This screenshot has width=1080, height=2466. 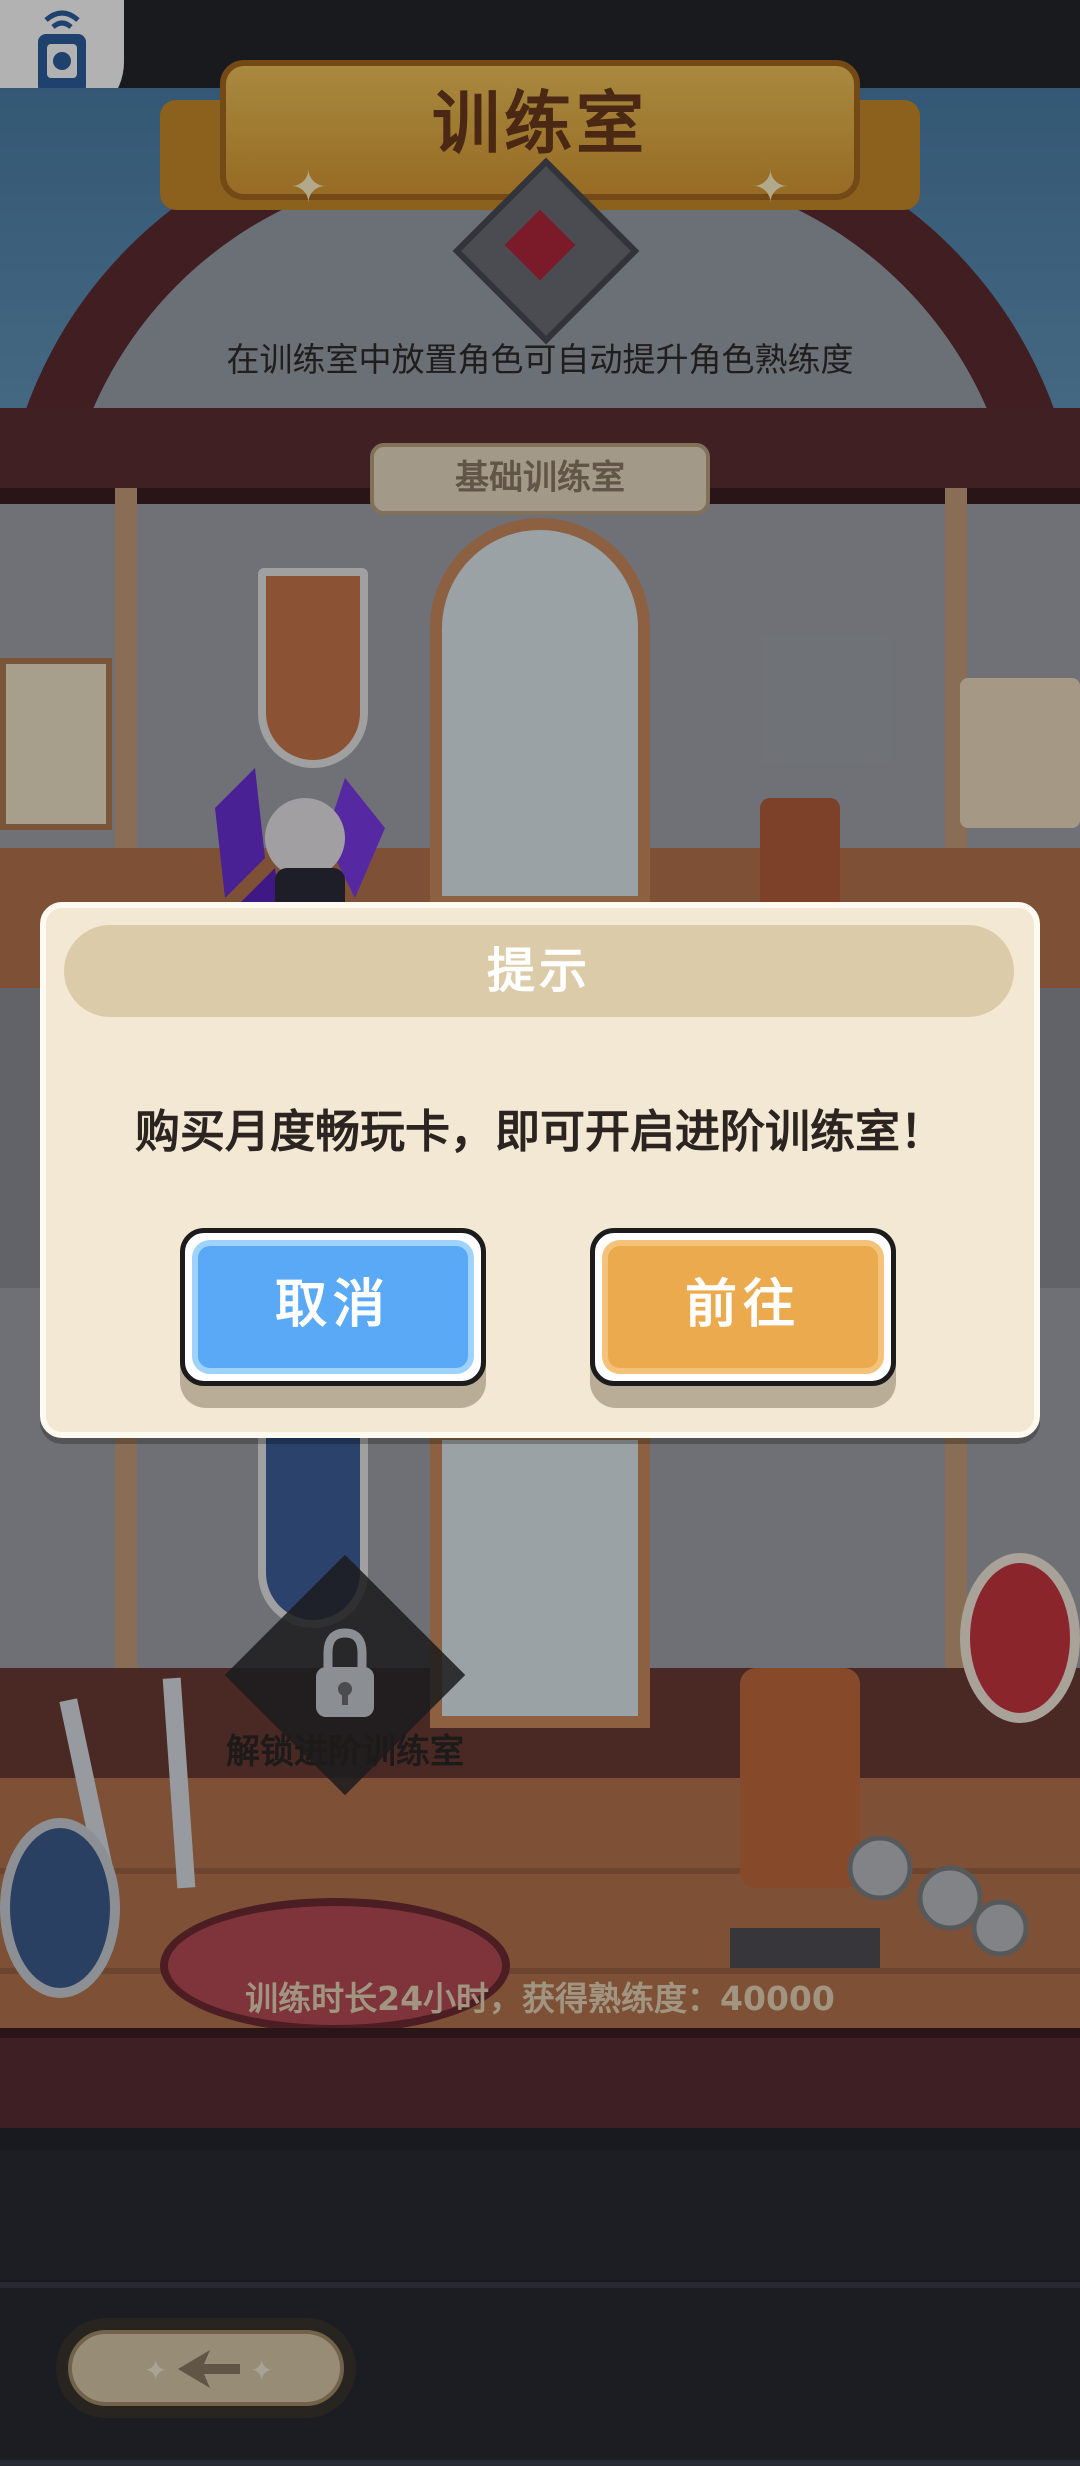 I want to click on go-button-label: 前往, so click(x=743, y=1307).